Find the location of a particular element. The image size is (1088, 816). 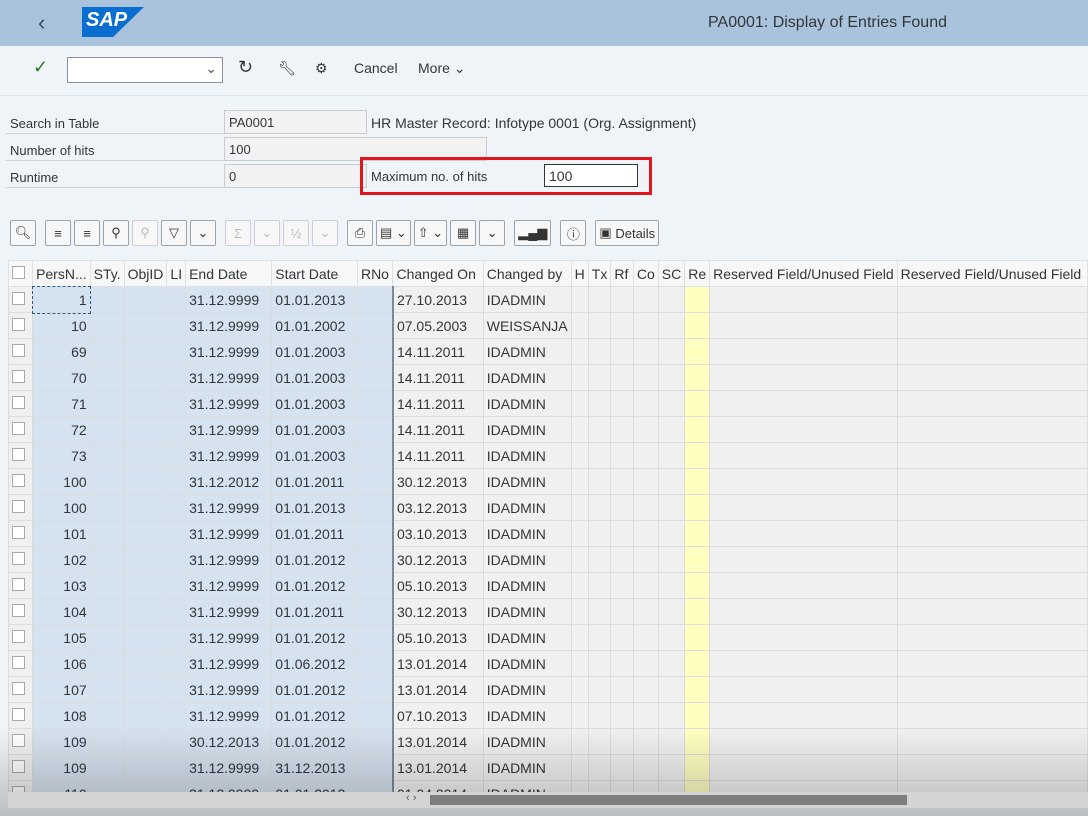

column-header: Co is located at coordinates (645, 273).